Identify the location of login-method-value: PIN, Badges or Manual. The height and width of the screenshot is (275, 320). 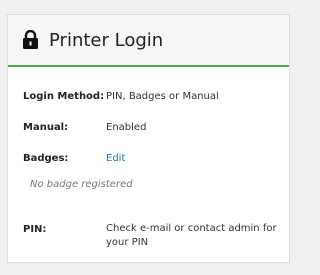
(162, 96).